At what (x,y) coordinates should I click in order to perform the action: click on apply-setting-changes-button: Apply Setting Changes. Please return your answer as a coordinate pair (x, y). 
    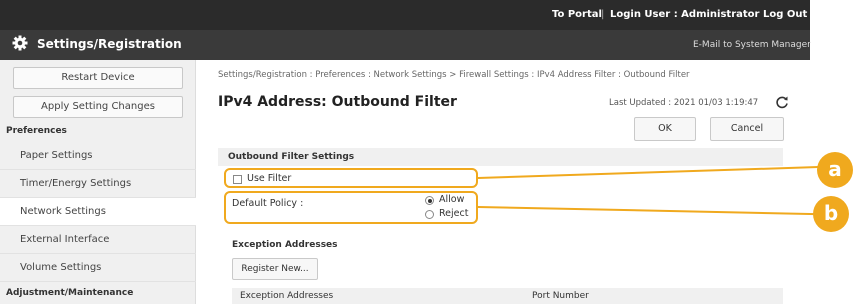
    Looking at the image, I should click on (98, 107).